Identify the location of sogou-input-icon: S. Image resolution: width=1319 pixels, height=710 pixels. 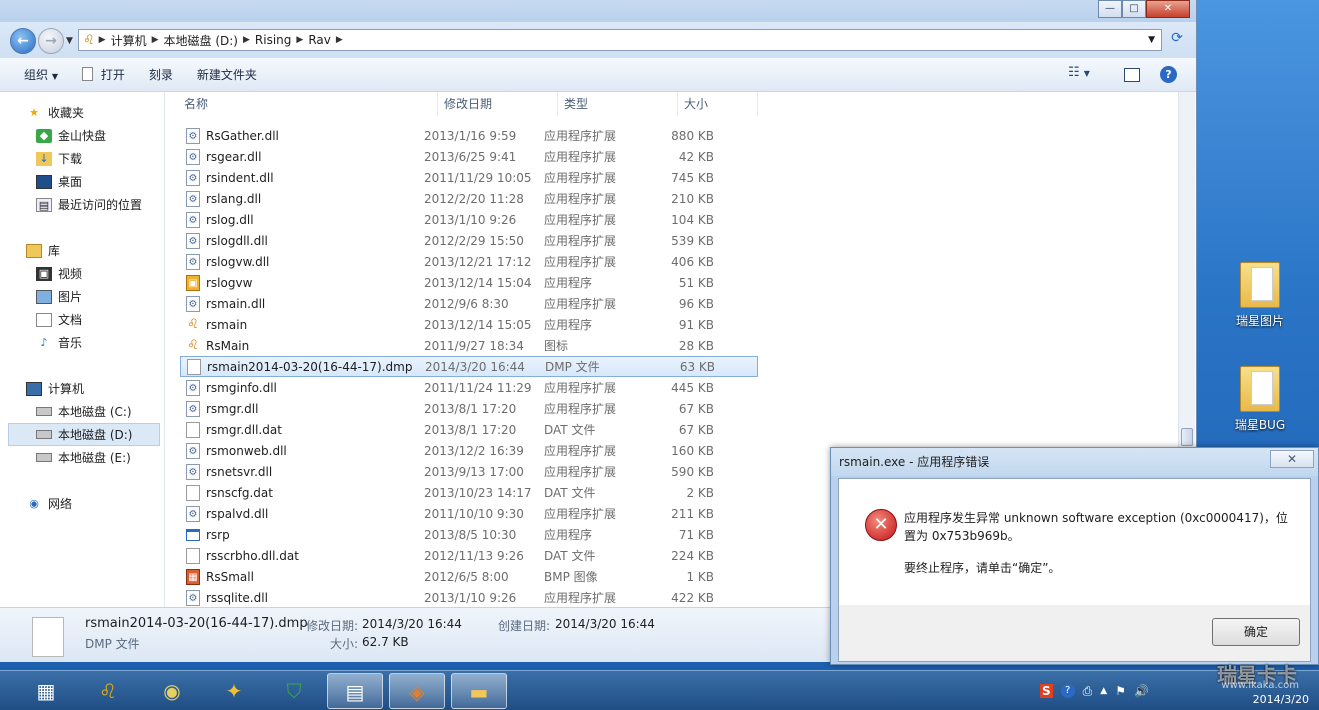
(1046, 691).